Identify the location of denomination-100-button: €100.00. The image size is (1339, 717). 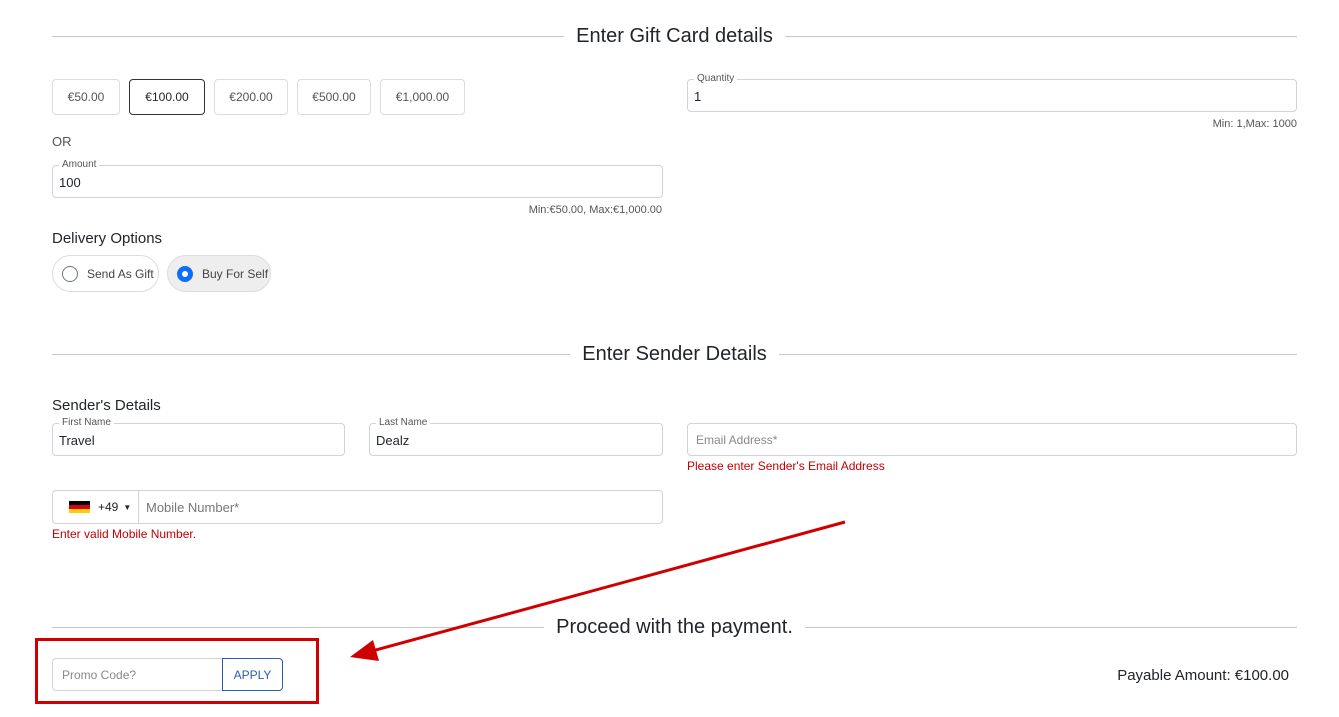
(167, 97).